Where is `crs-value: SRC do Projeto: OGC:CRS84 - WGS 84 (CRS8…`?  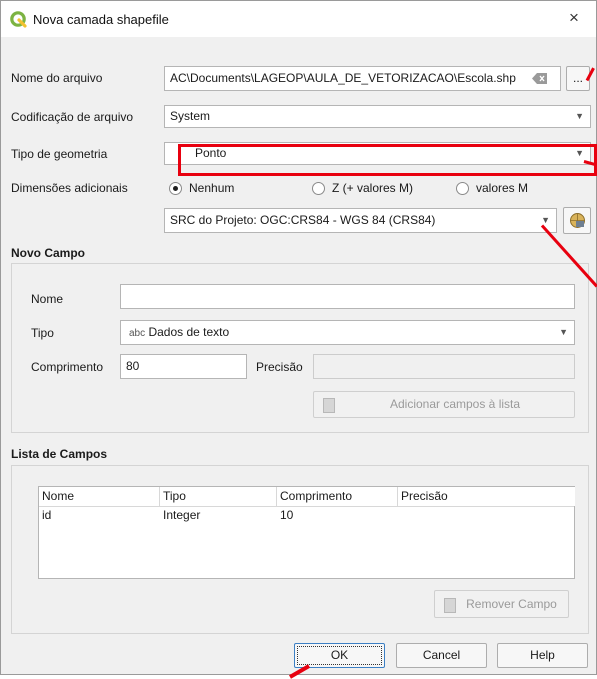
crs-value: SRC do Projeto: OGC:CRS84 - WGS 84 (CRS8… is located at coordinates (303, 220).